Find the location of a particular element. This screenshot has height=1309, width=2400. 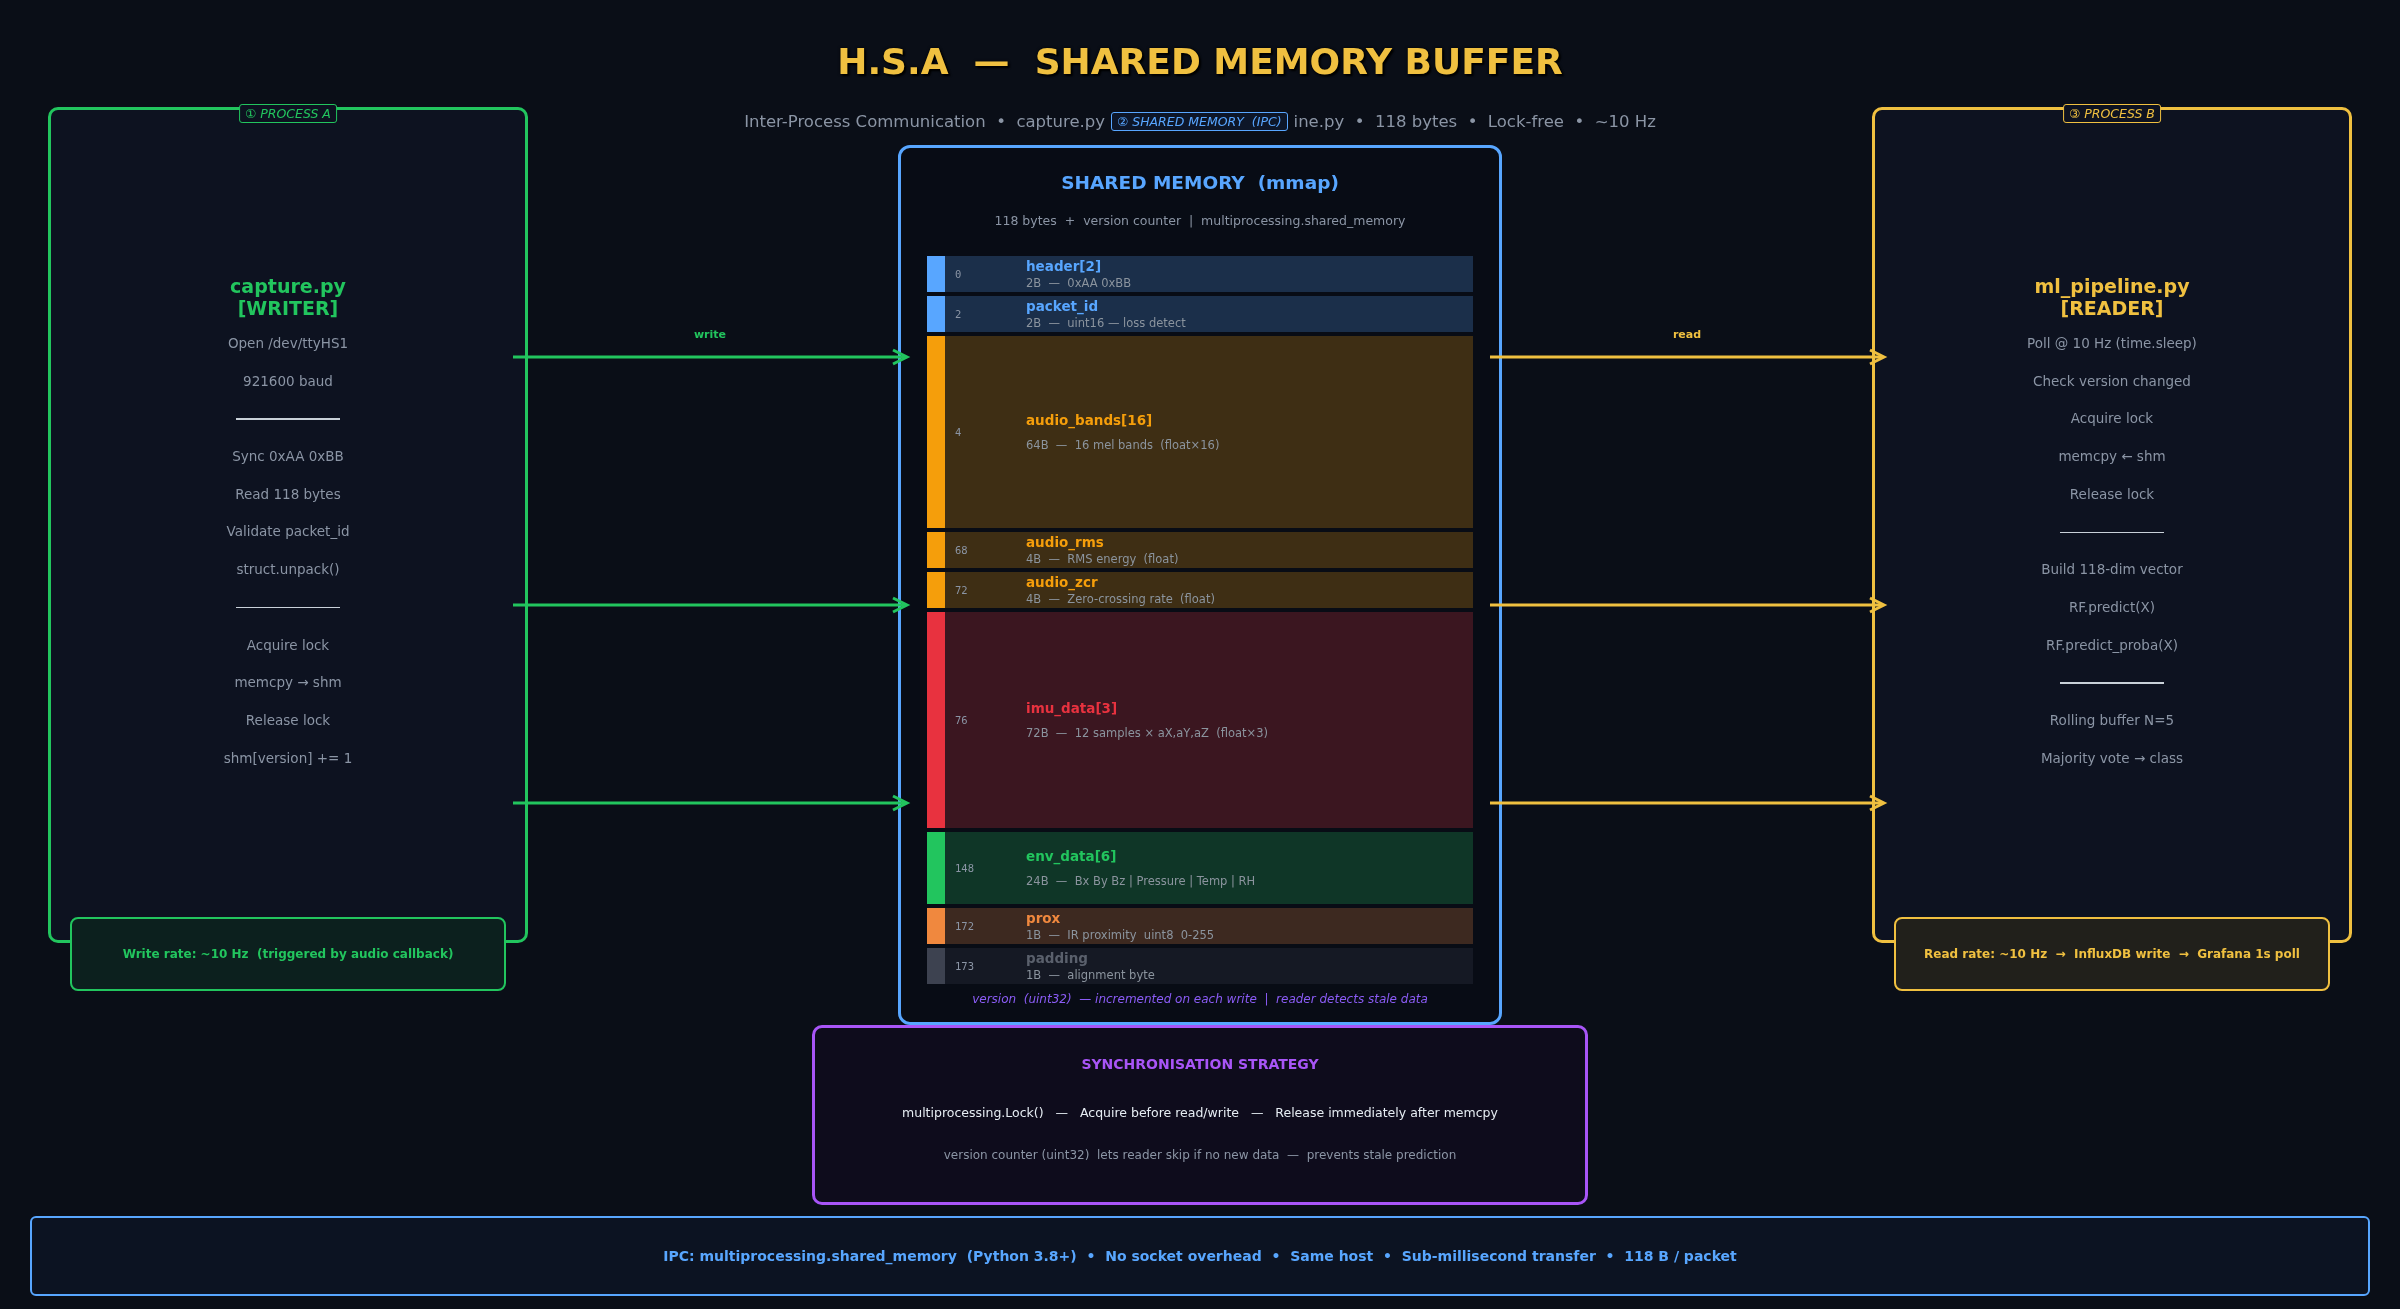

section-badge: ① PROCESS A is located at coordinates (288, 113).